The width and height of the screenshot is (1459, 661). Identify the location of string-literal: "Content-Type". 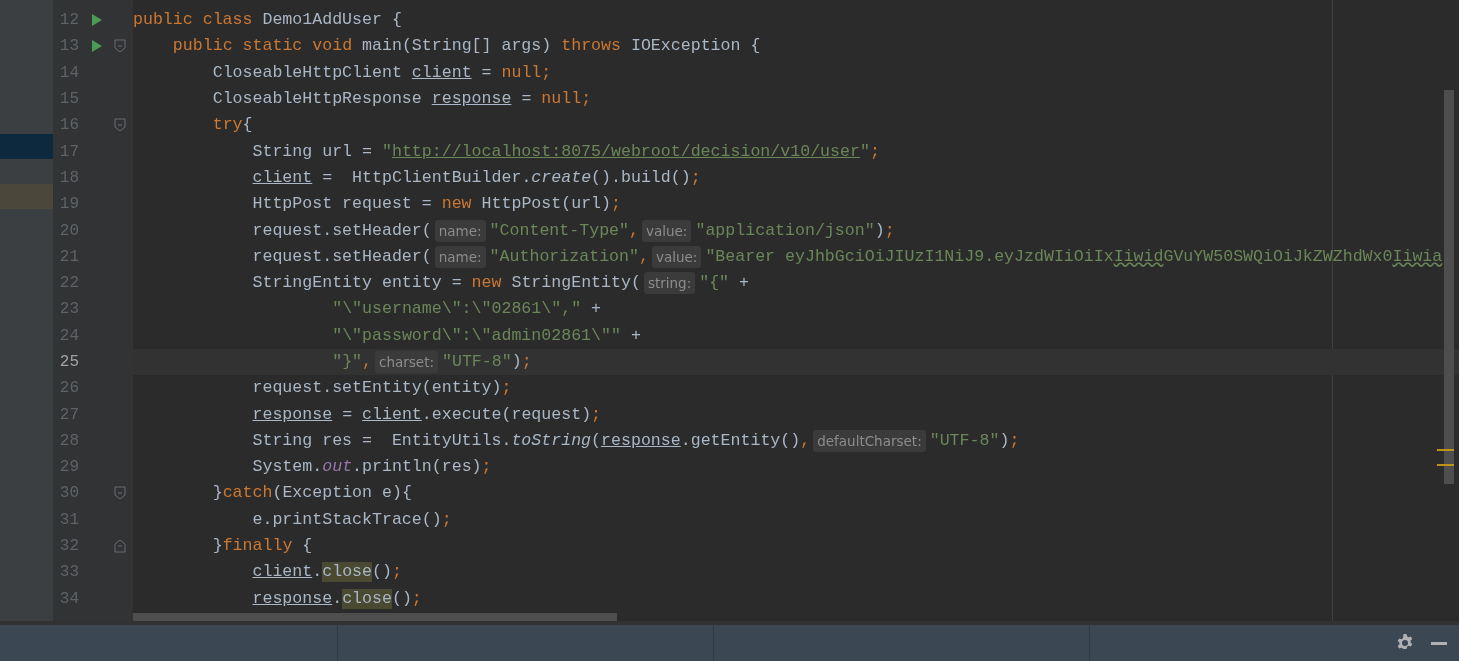
(559, 230).